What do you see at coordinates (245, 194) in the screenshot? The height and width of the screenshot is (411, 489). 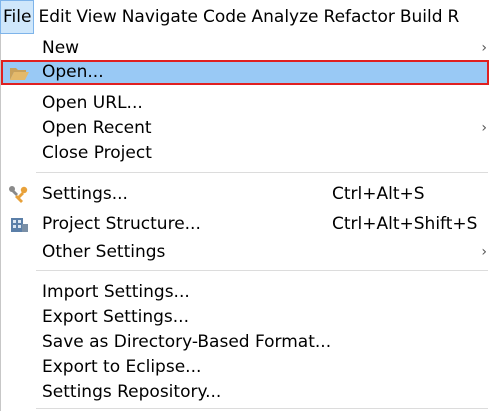 I see `menu-item-settings: Settings... Ctrl+Alt+S` at bounding box center [245, 194].